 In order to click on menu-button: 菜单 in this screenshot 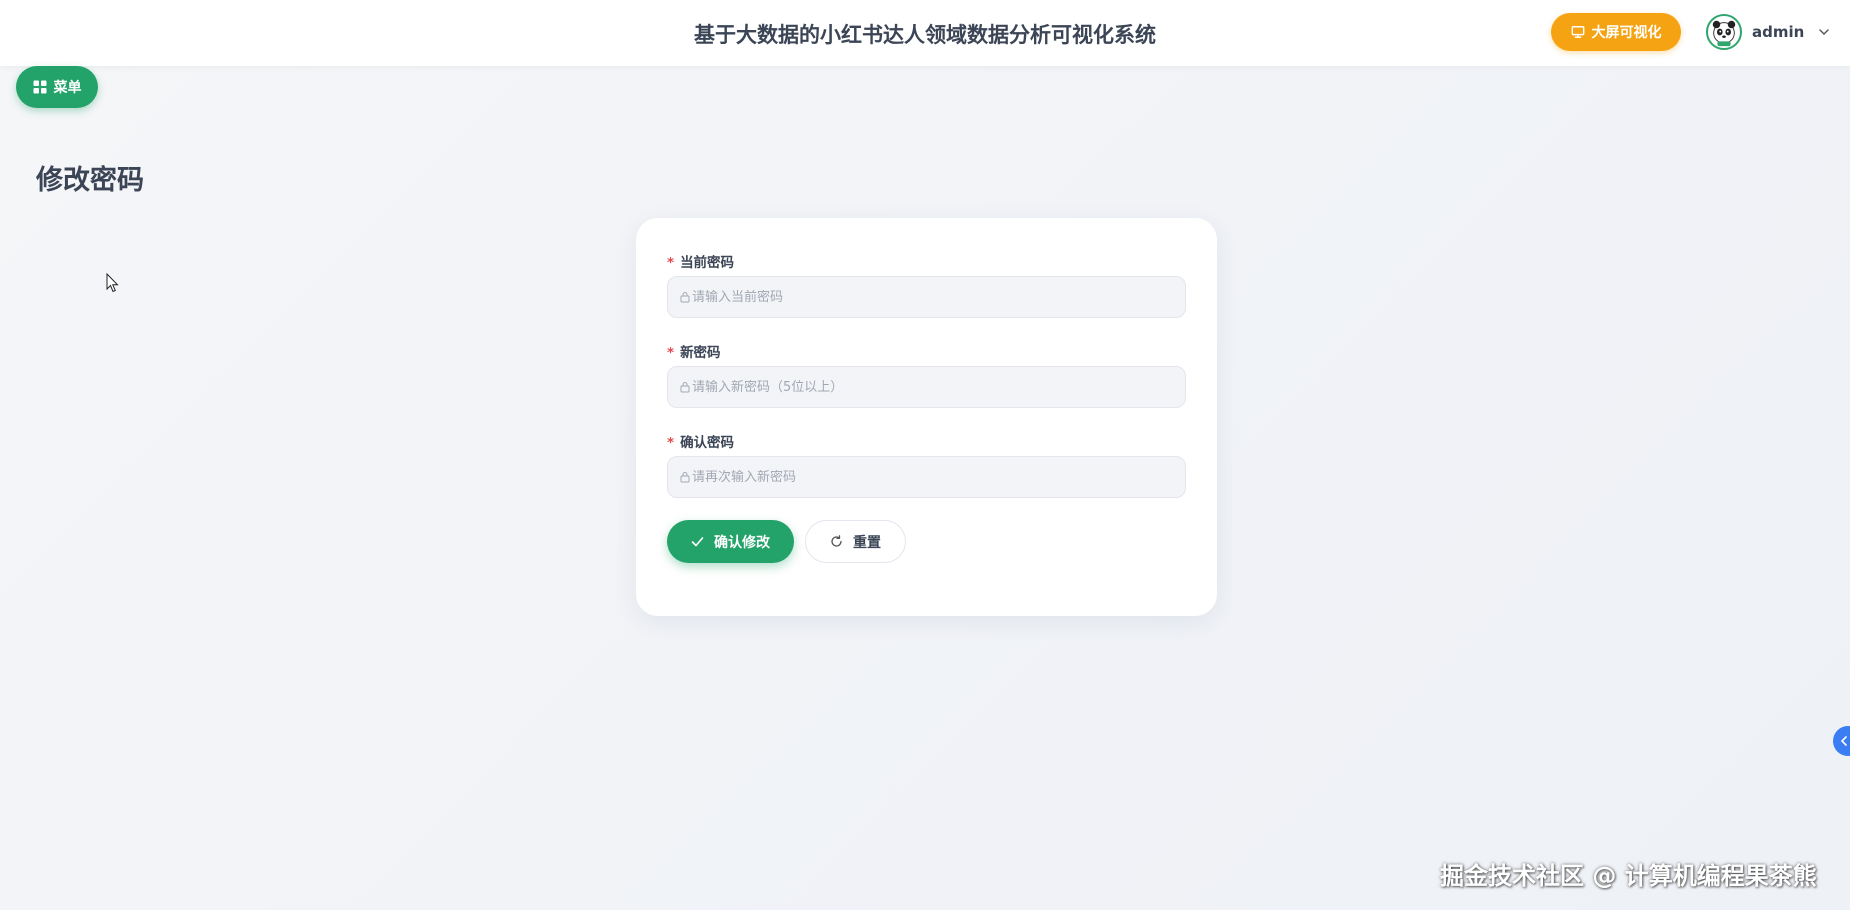, I will do `click(57, 87)`.